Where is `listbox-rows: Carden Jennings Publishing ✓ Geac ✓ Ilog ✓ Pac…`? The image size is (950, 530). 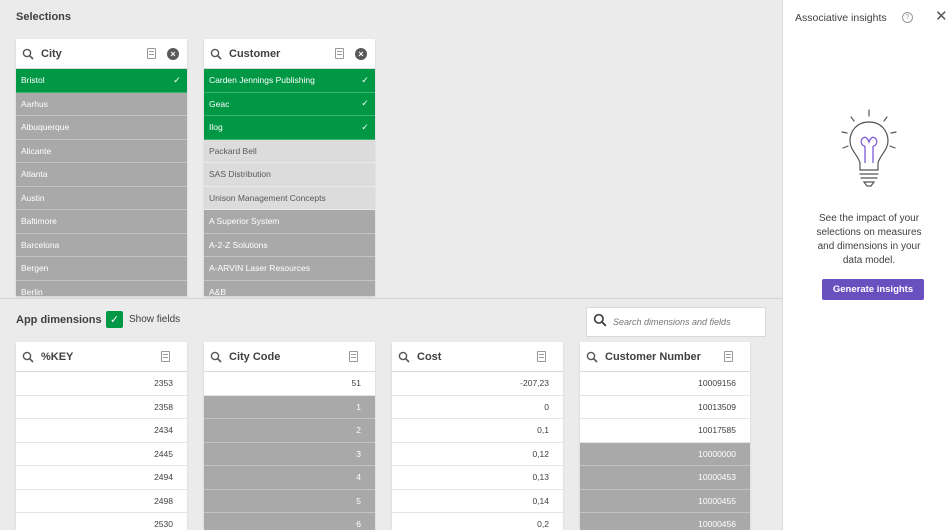
listbox-rows: Carden Jennings Publishing ✓ Geac ✓ Ilog ✓ Pac… is located at coordinates (289, 182).